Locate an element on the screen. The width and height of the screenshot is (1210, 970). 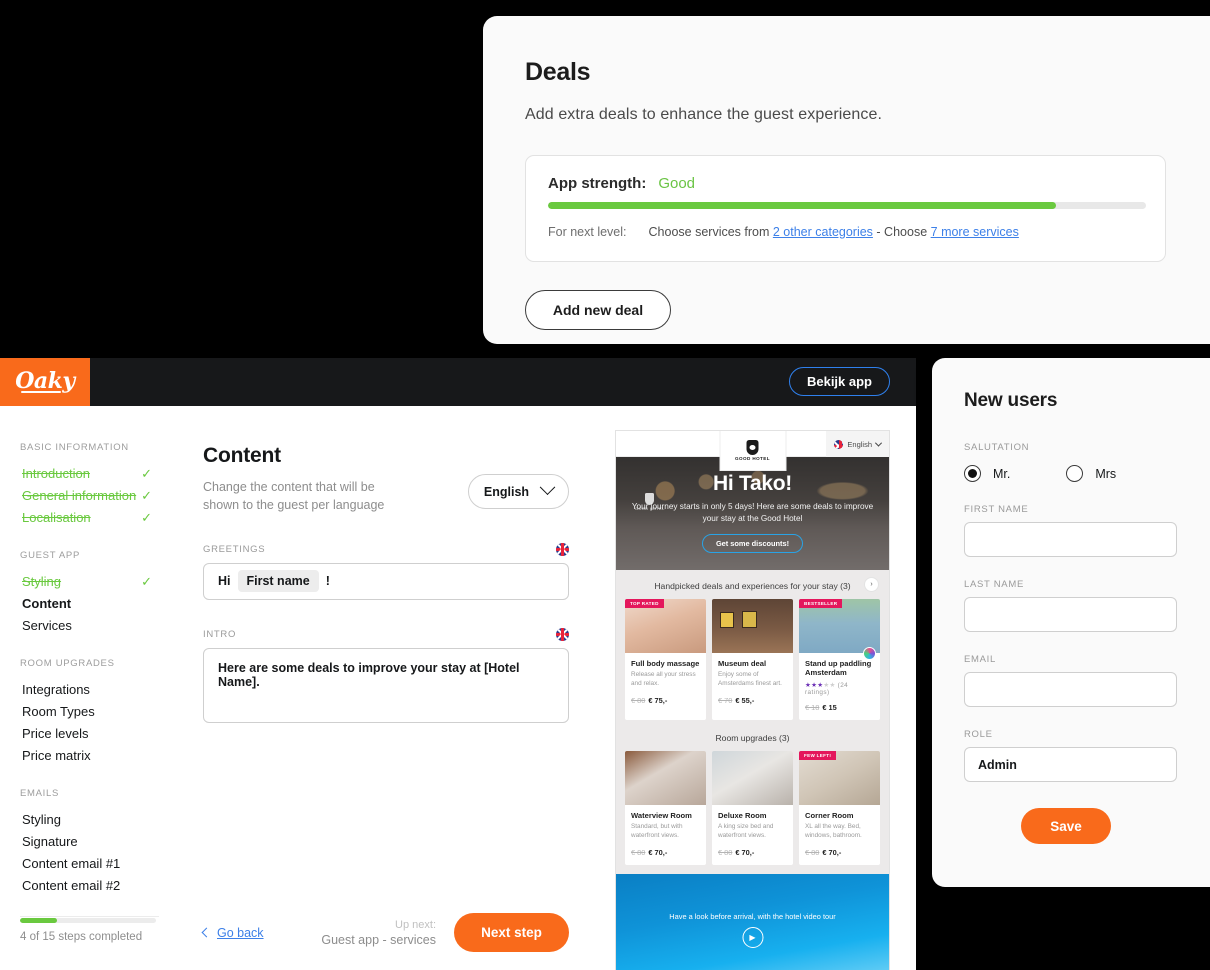
form-field: FIRST NAME is located at coordinates (1071, 530).